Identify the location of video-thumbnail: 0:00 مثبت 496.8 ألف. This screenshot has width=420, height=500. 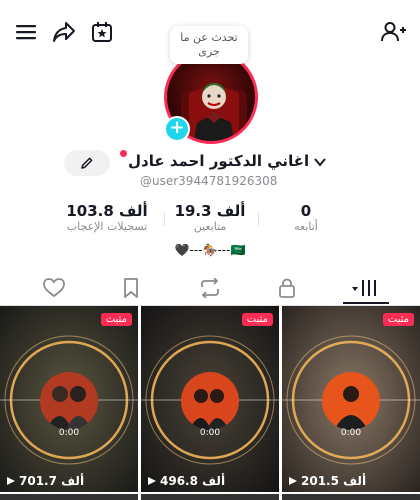
(210, 399).